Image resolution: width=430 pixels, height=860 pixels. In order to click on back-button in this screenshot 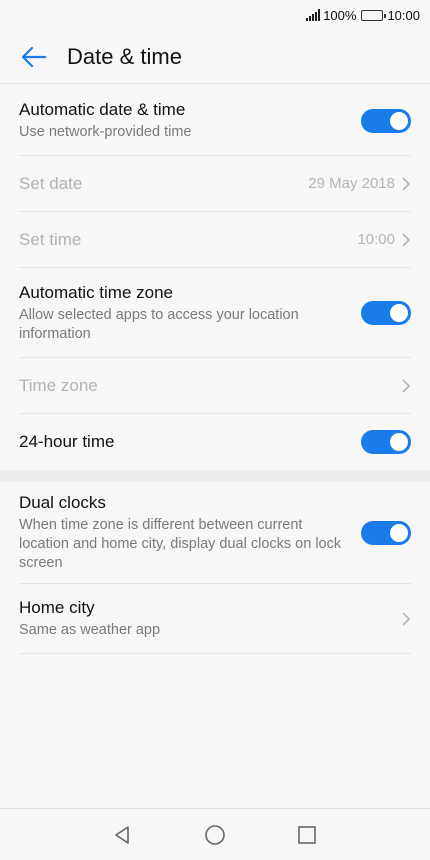, I will do `click(34, 57)`.